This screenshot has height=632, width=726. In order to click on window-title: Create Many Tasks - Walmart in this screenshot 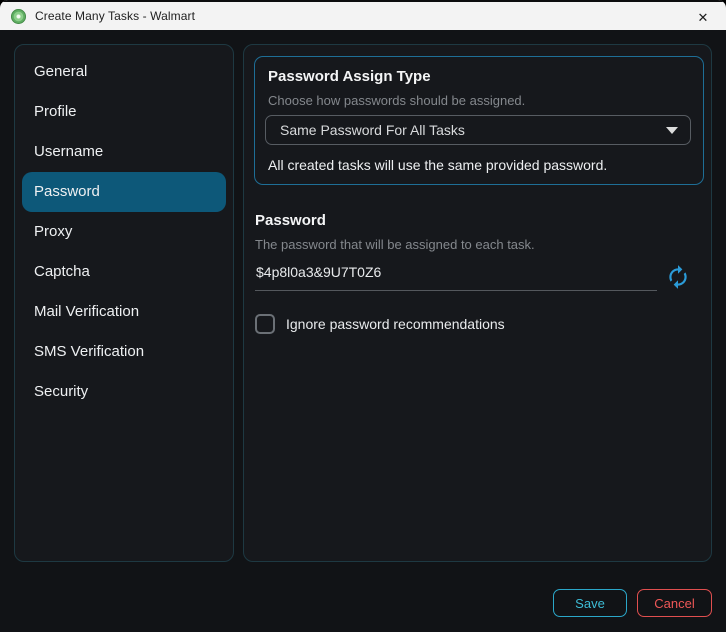, I will do `click(115, 16)`.